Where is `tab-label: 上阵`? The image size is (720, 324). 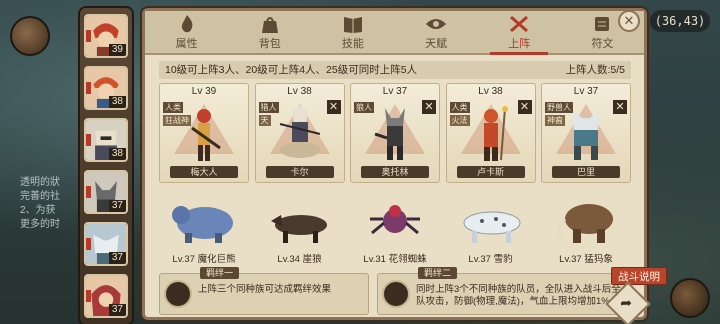
tab-label: 上阵 is located at coordinates (519, 43).